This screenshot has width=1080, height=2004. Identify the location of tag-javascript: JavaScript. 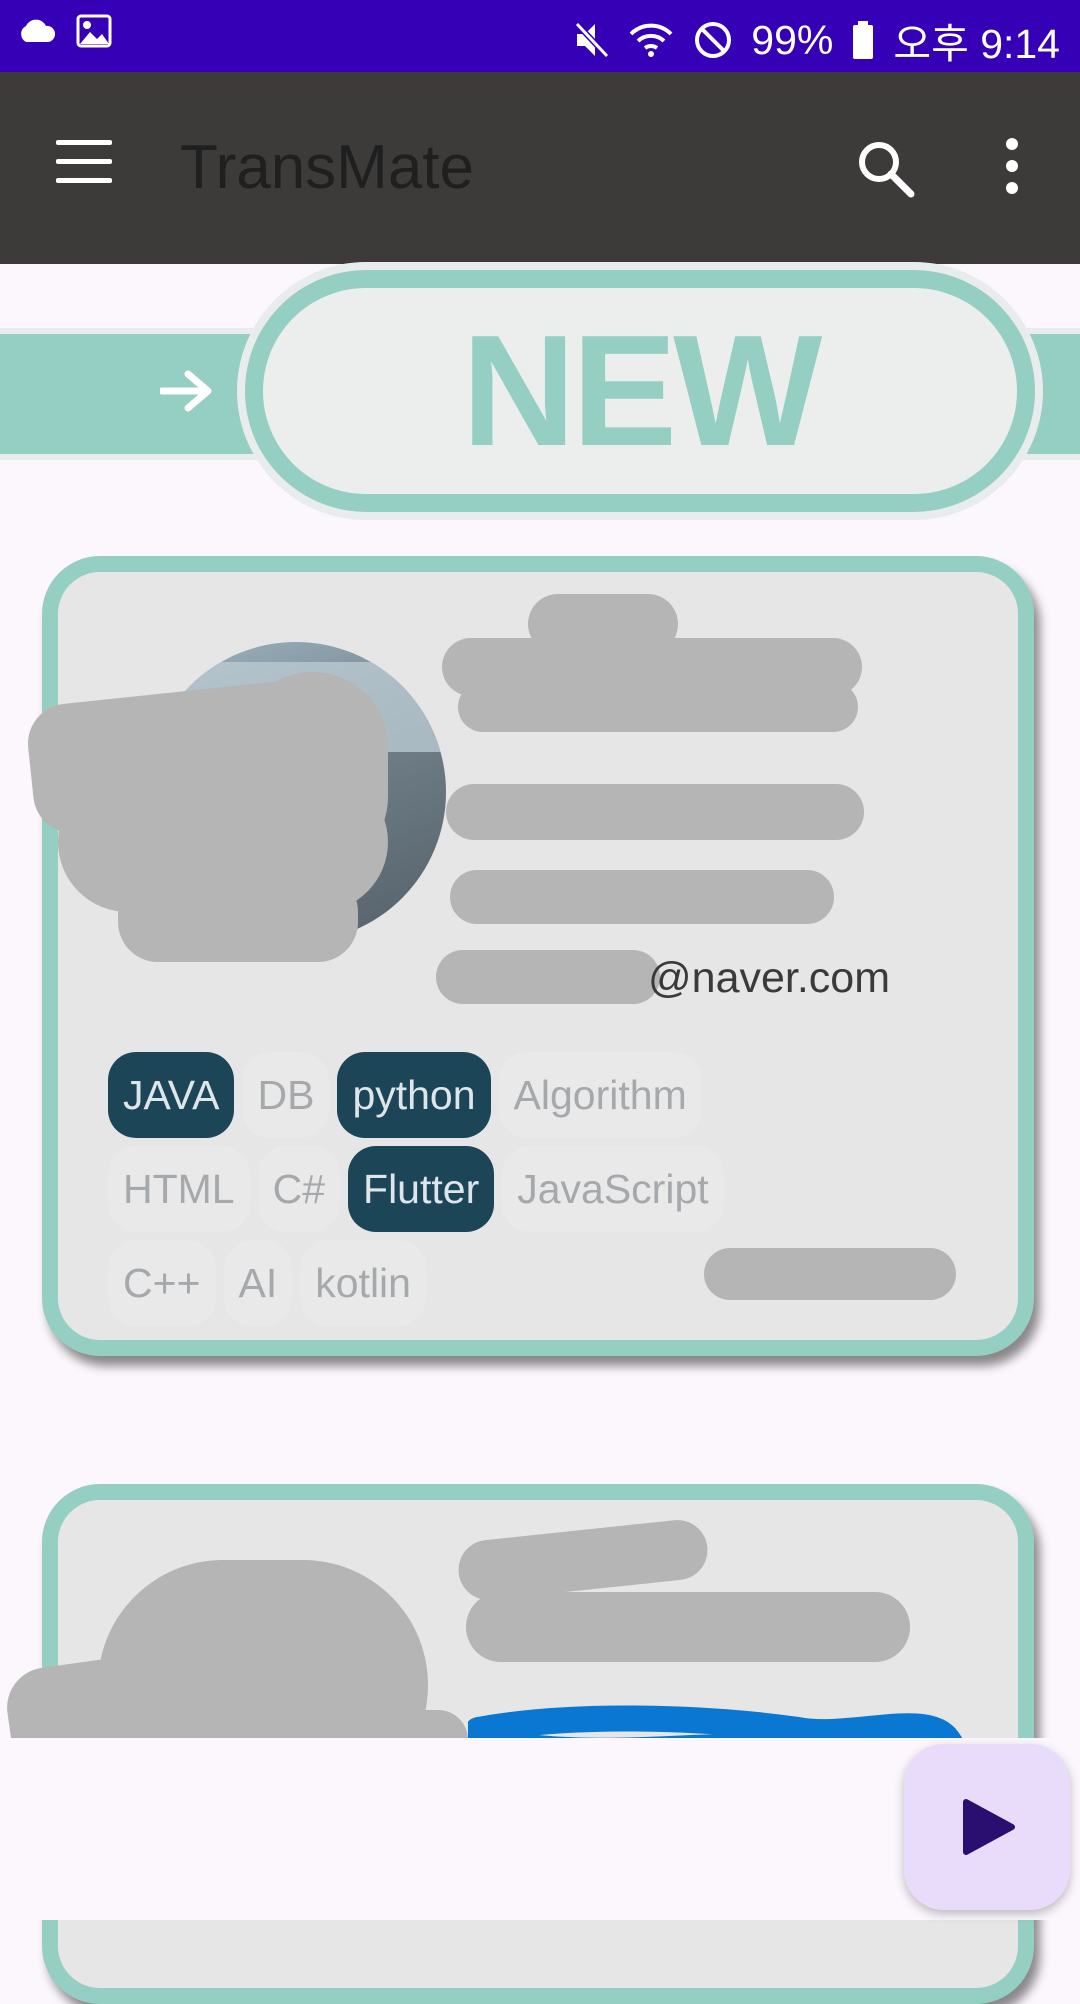
(613, 1189).